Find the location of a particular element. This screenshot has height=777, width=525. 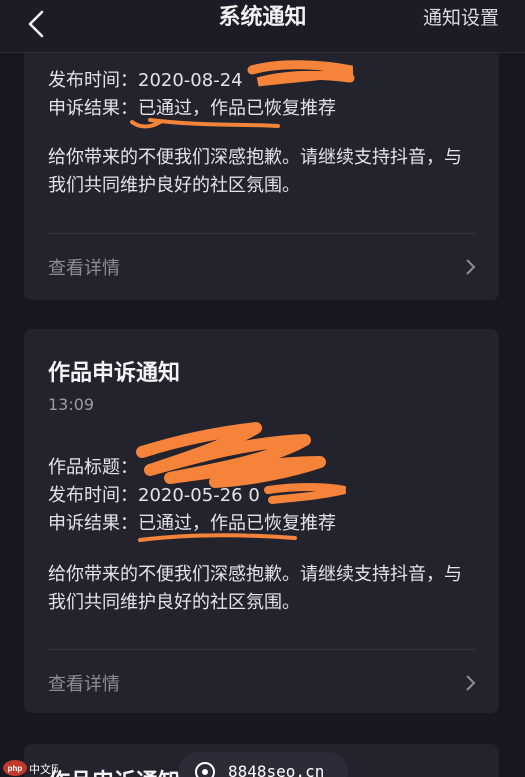

work-title-label: 作品标题： is located at coordinates (93, 467).